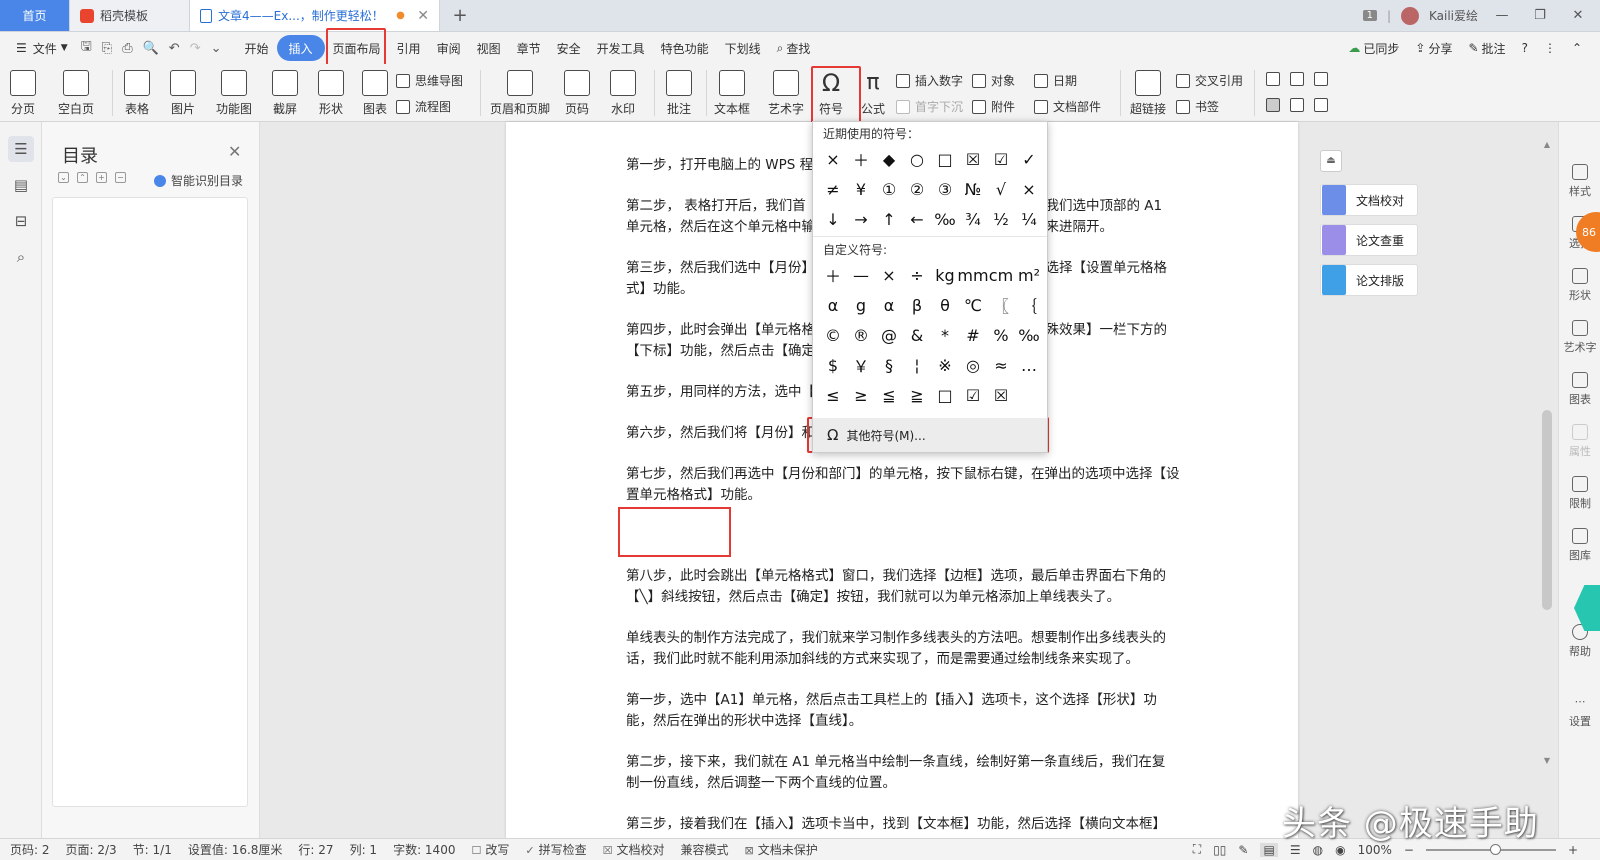 The height and width of the screenshot is (860, 1600). I want to click on window-count-badge: 1, so click(1369, 15).